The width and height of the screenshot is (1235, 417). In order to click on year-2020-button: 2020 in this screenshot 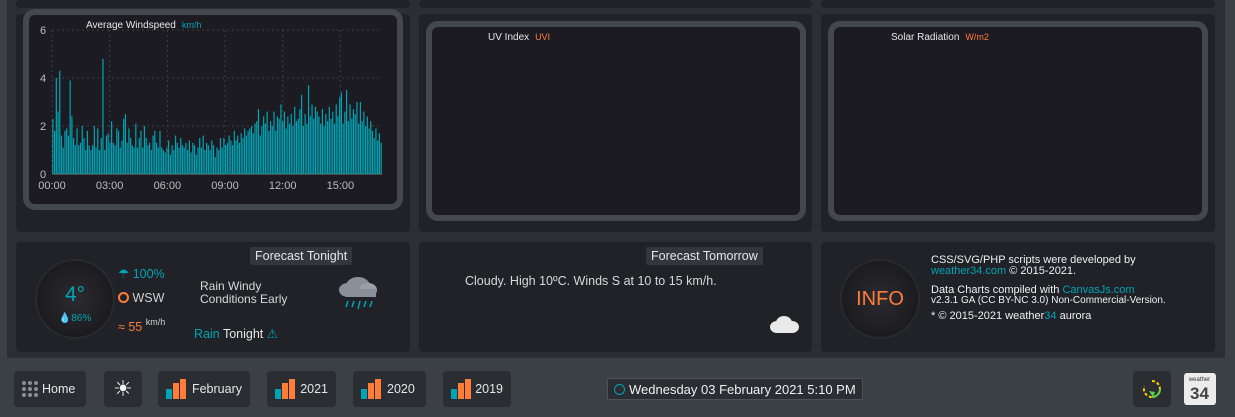, I will do `click(389, 389)`.